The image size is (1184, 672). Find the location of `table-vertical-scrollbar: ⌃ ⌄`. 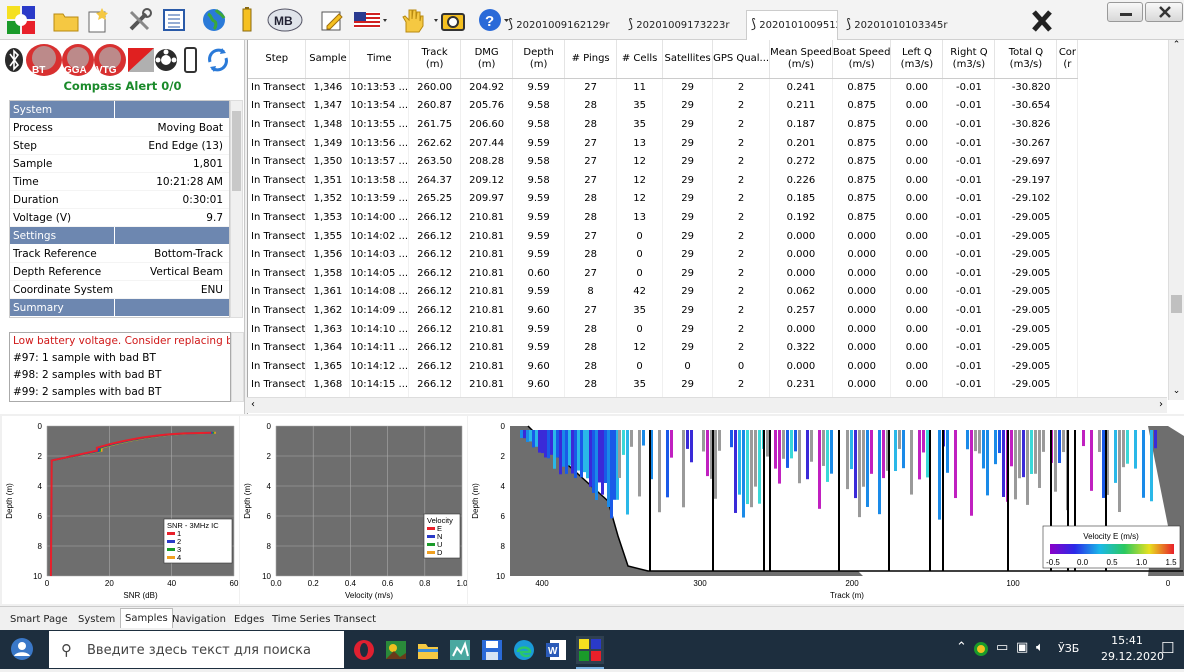

table-vertical-scrollbar: ⌃ ⌄ is located at coordinates (1176, 220).